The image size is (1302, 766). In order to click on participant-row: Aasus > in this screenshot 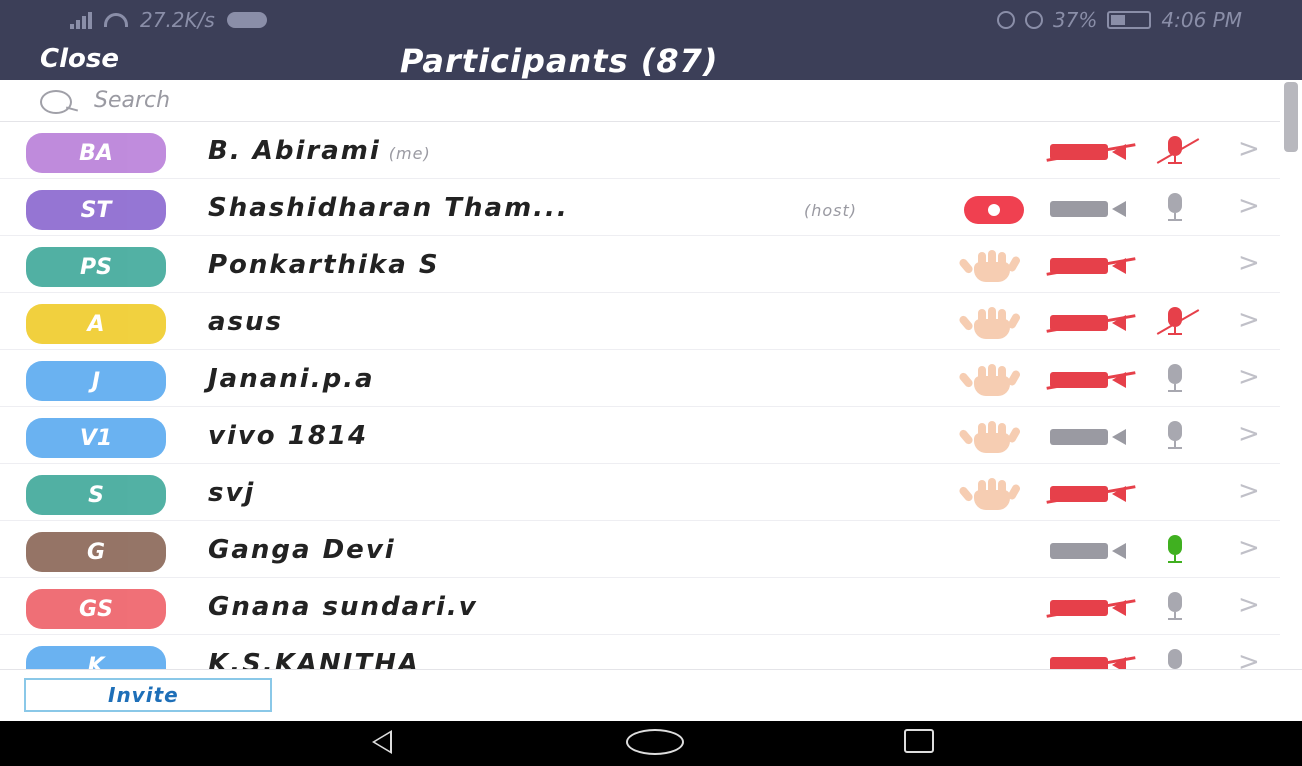, I will do `click(640, 321)`.